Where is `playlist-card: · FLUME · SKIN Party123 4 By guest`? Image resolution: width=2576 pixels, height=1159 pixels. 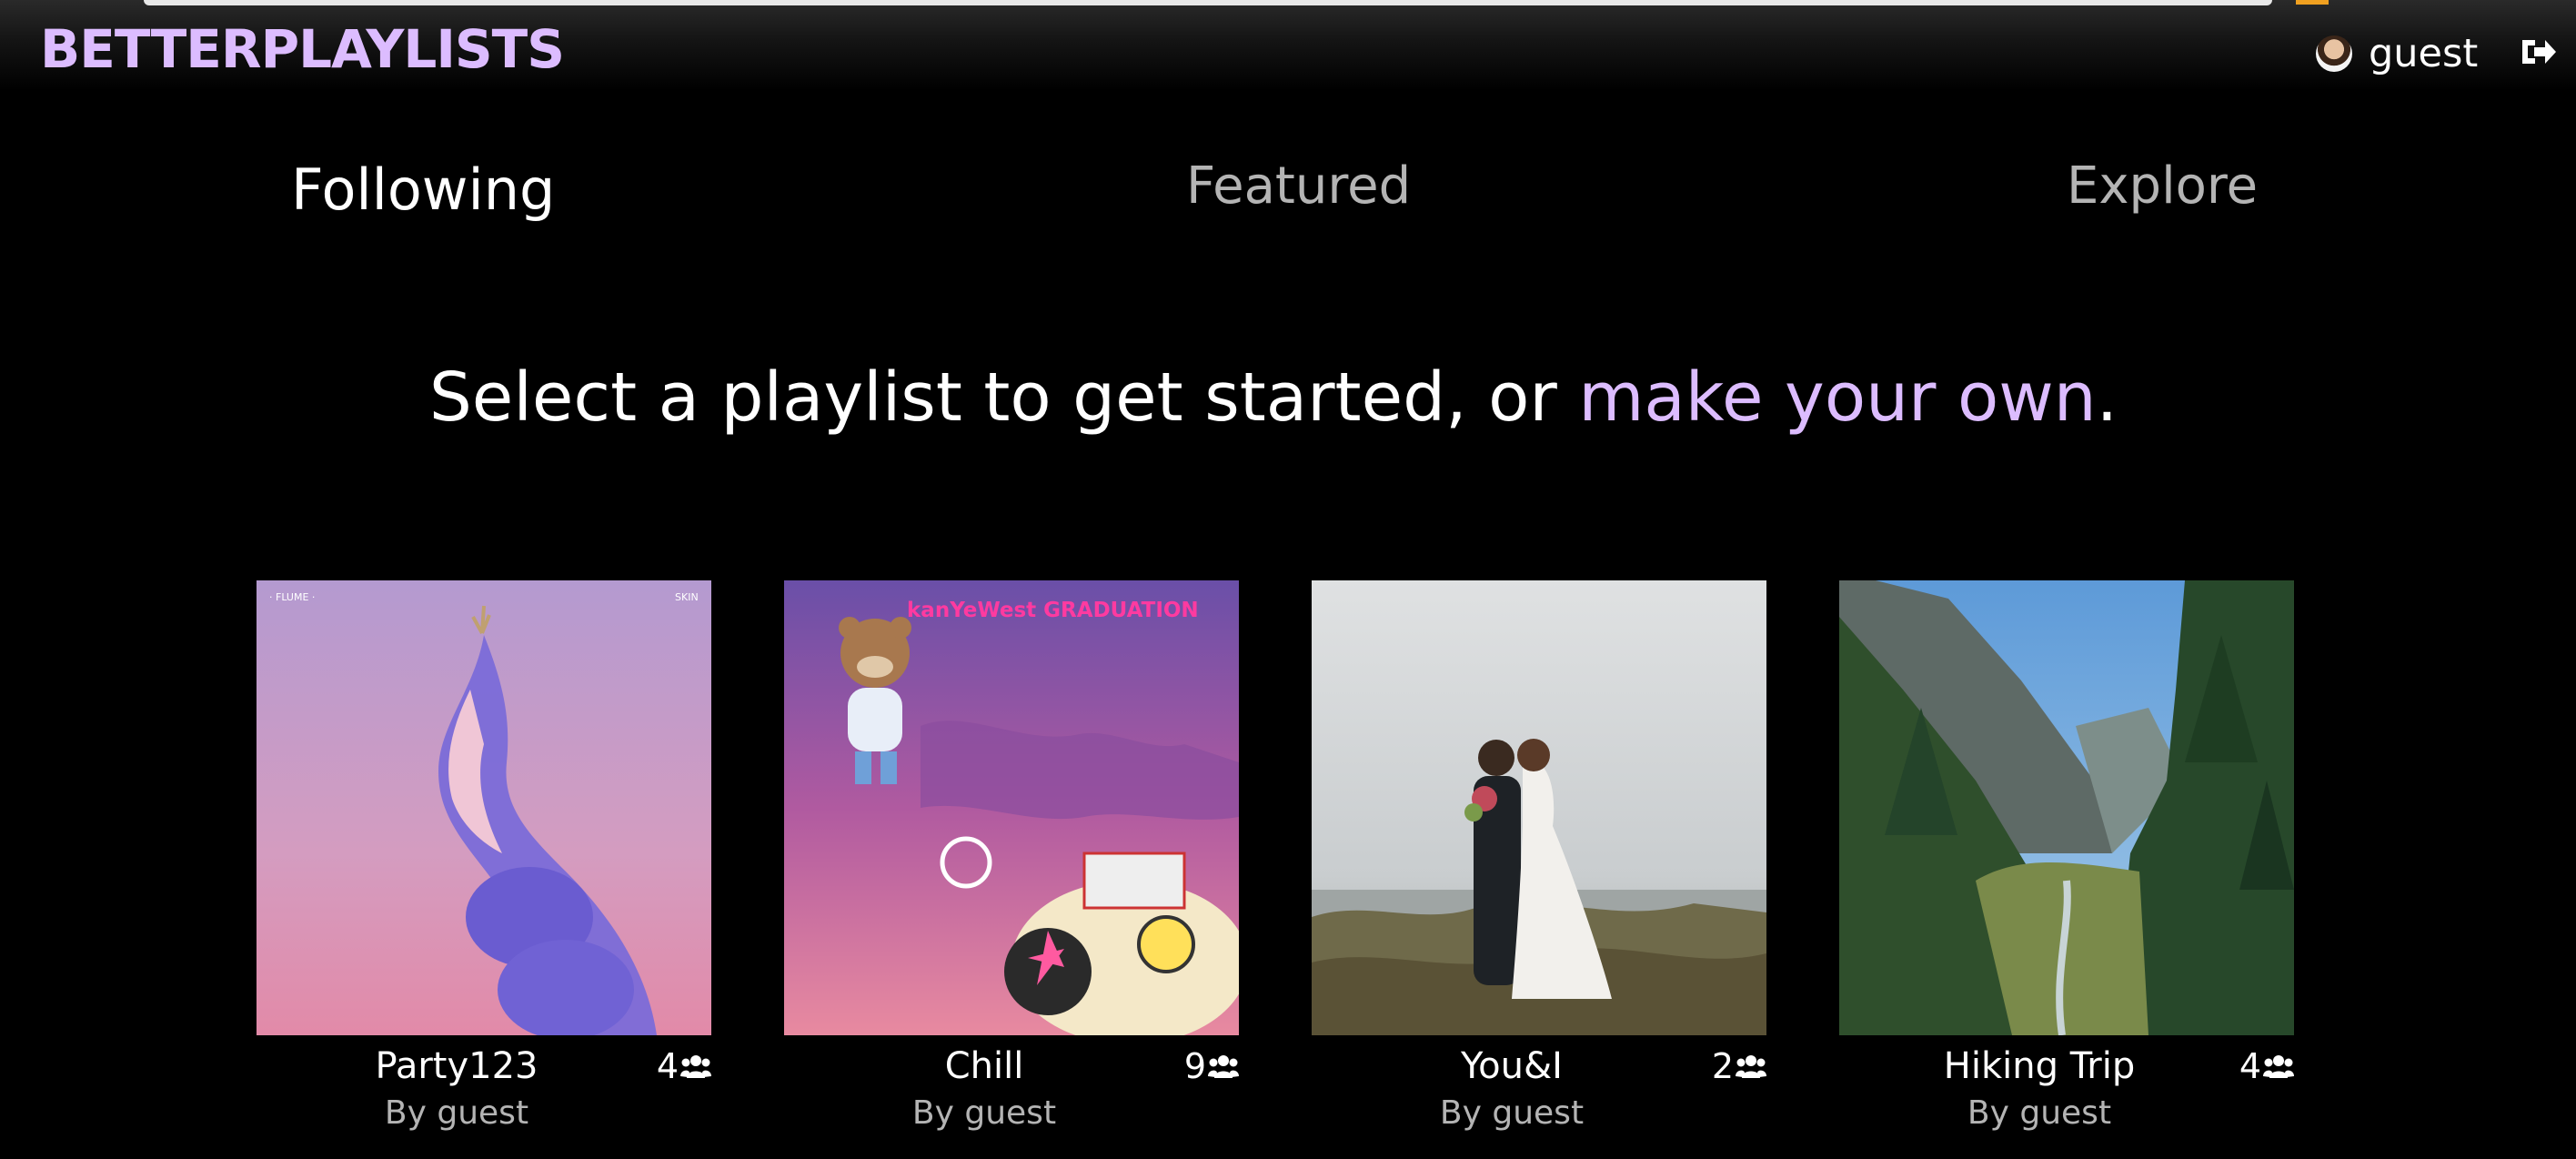 playlist-card: · FLUME · SKIN Party123 4 By guest is located at coordinates (484, 857).